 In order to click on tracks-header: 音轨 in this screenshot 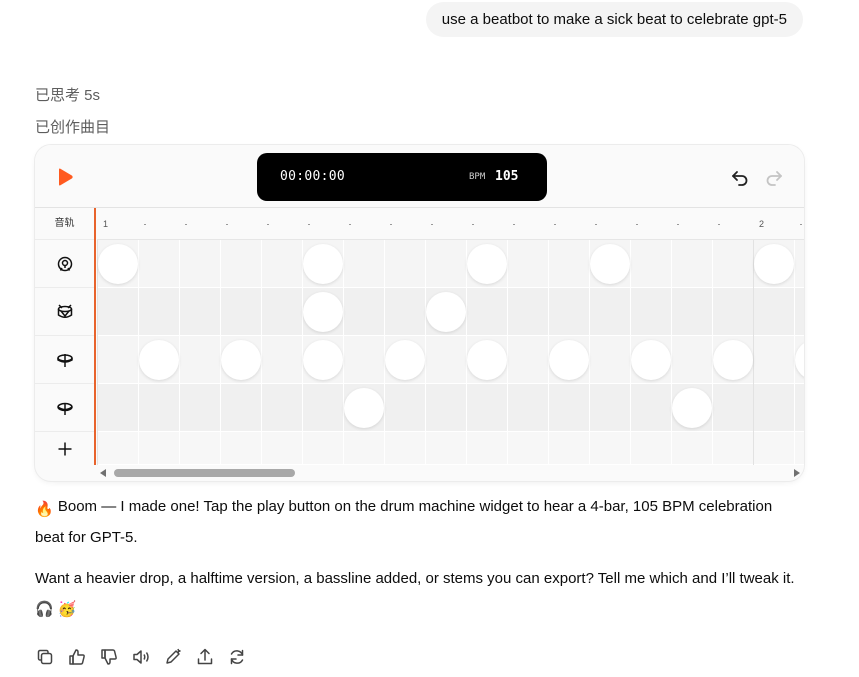, I will do `click(64, 224)`.